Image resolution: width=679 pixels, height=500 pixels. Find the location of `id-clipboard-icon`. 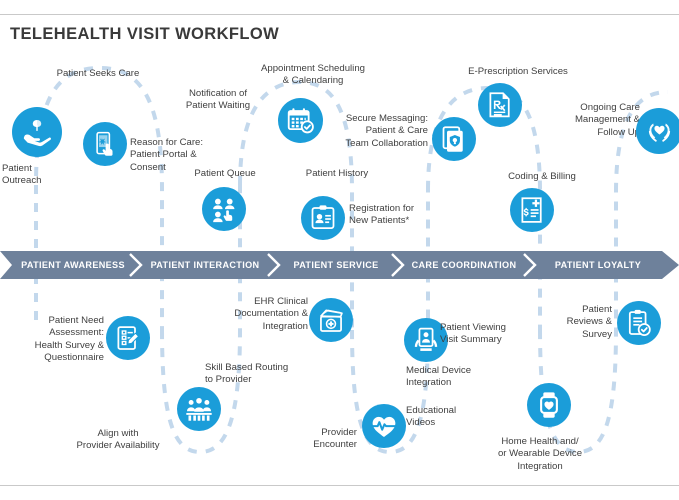

id-clipboard-icon is located at coordinates (323, 218).